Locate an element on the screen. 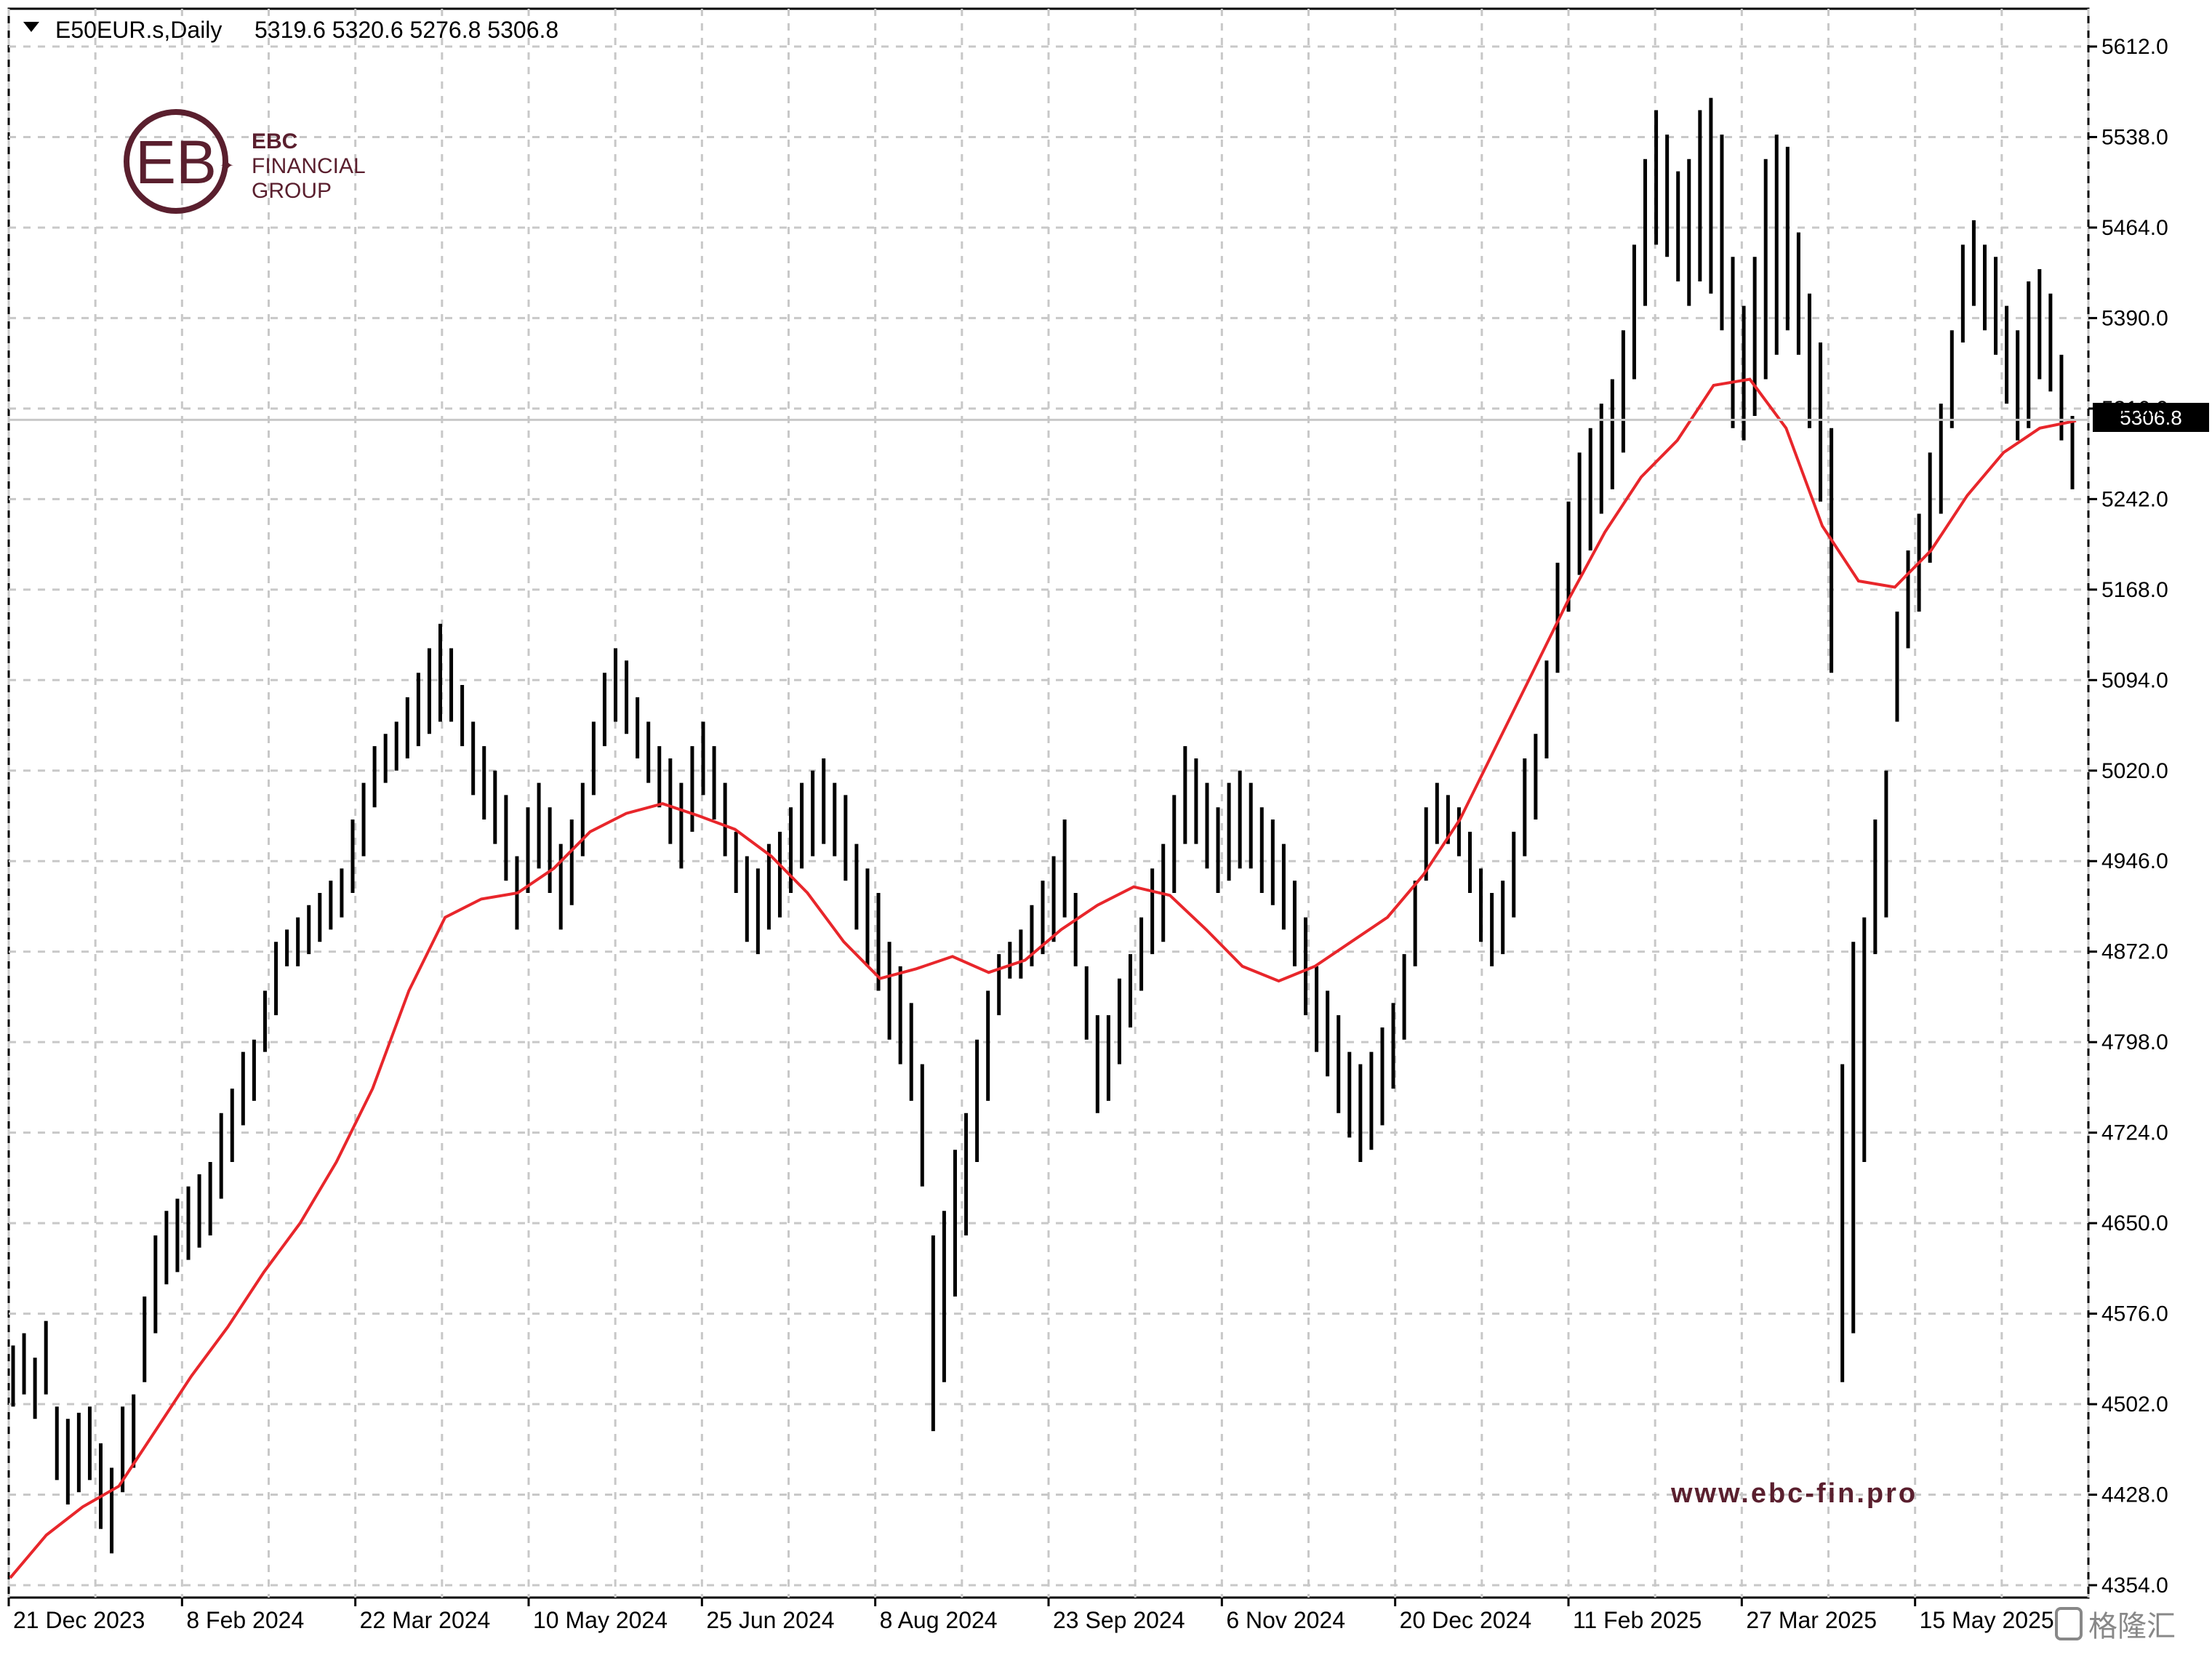 The width and height of the screenshot is (2212, 1655). y-tick-label: 5242.0 is located at coordinates (2134, 499).